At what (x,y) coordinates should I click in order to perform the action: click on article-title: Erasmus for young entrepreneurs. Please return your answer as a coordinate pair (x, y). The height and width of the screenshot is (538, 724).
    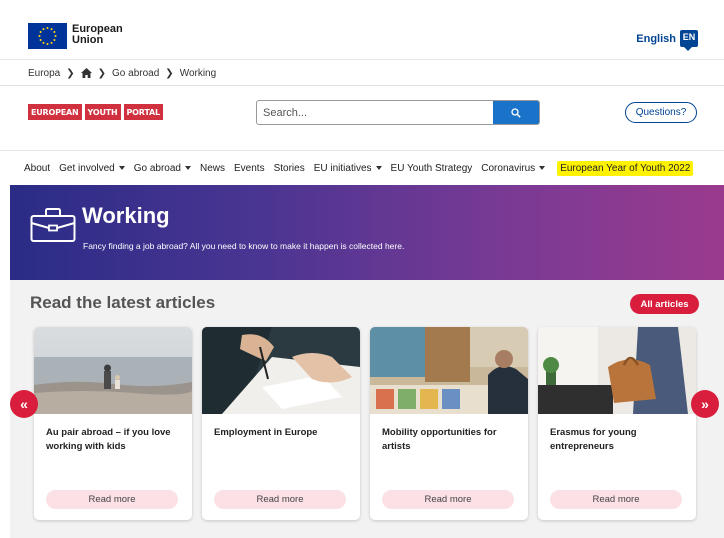
    Looking at the image, I should click on (619, 440).